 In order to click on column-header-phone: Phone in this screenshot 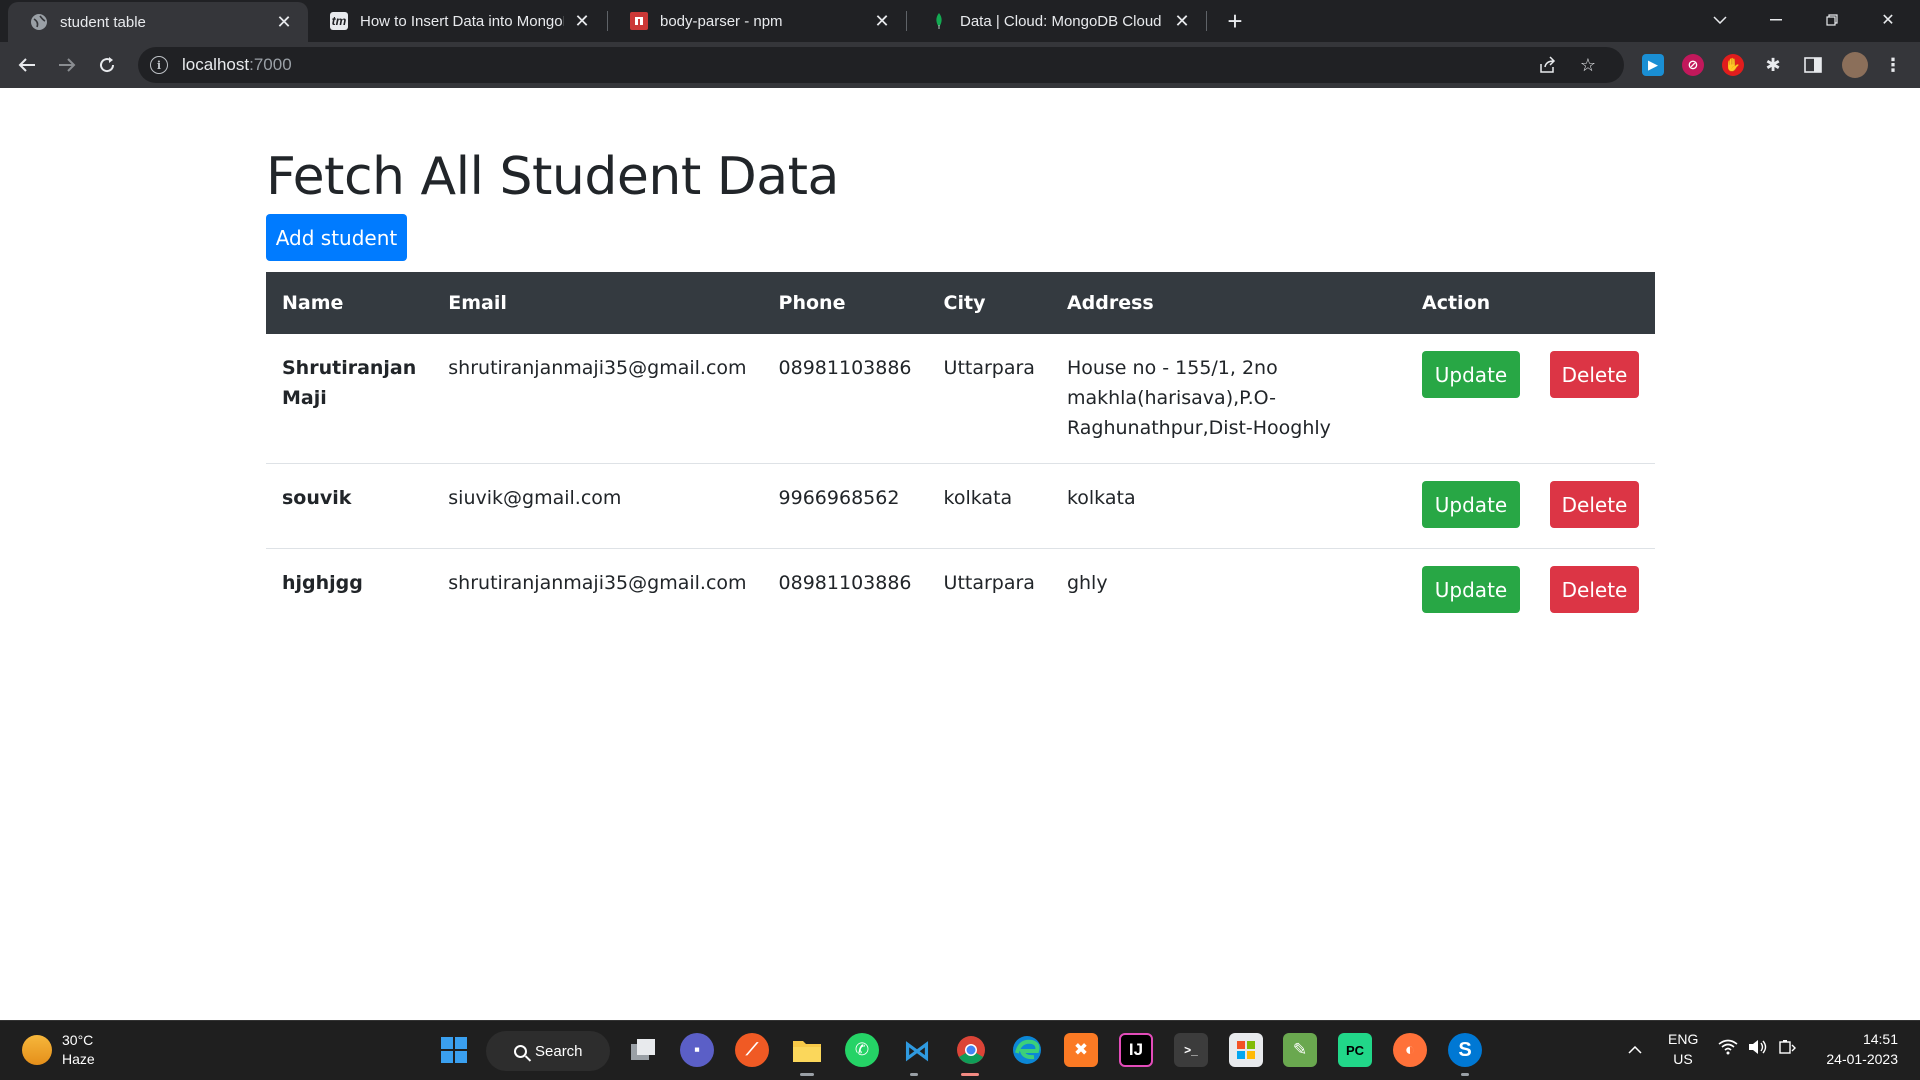, I will do `click(812, 303)`.